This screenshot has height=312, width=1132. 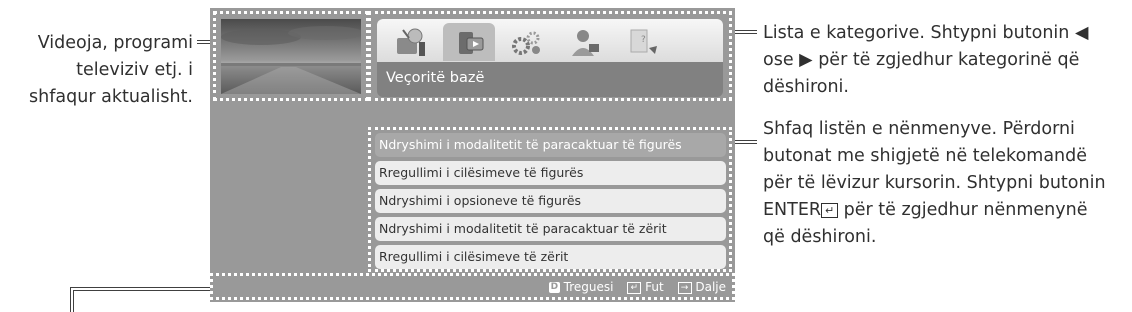 I want to click on guide-label: Treguesi, so click(x=588, y=287).